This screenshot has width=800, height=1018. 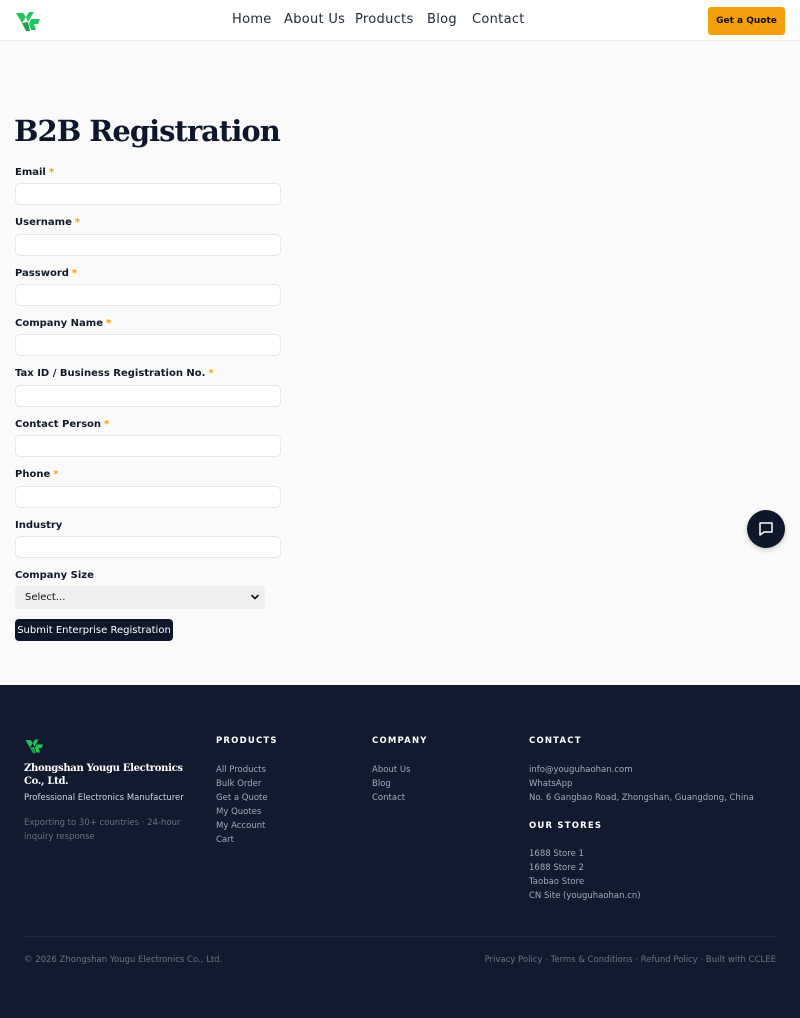 I want to click on footer-contact-email: info@youguhaohan.com, so click(x=580, y=770).